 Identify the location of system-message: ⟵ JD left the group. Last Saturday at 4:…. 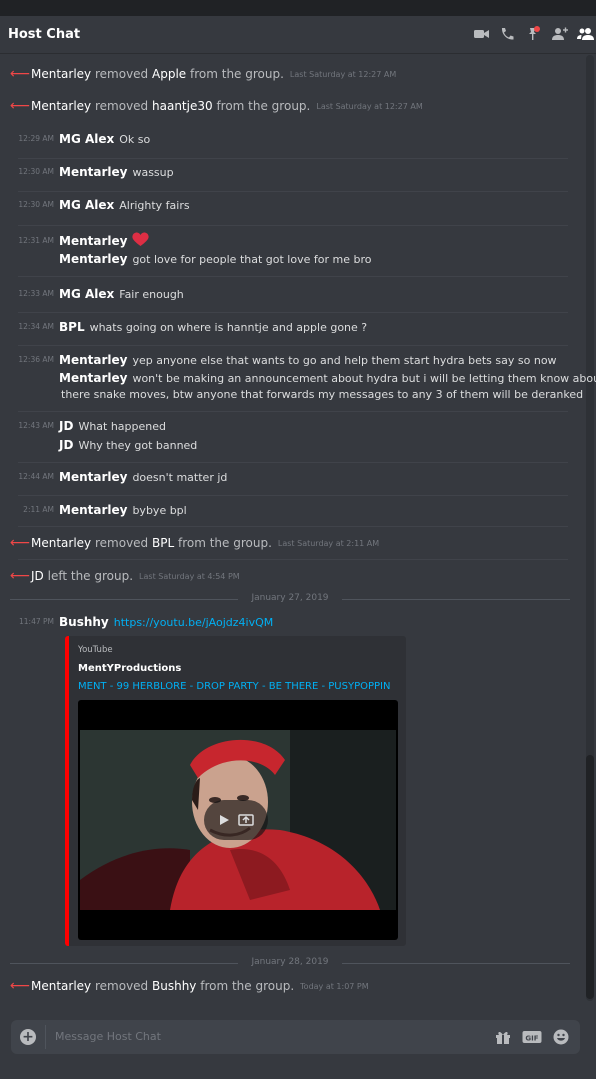
(125, 576).